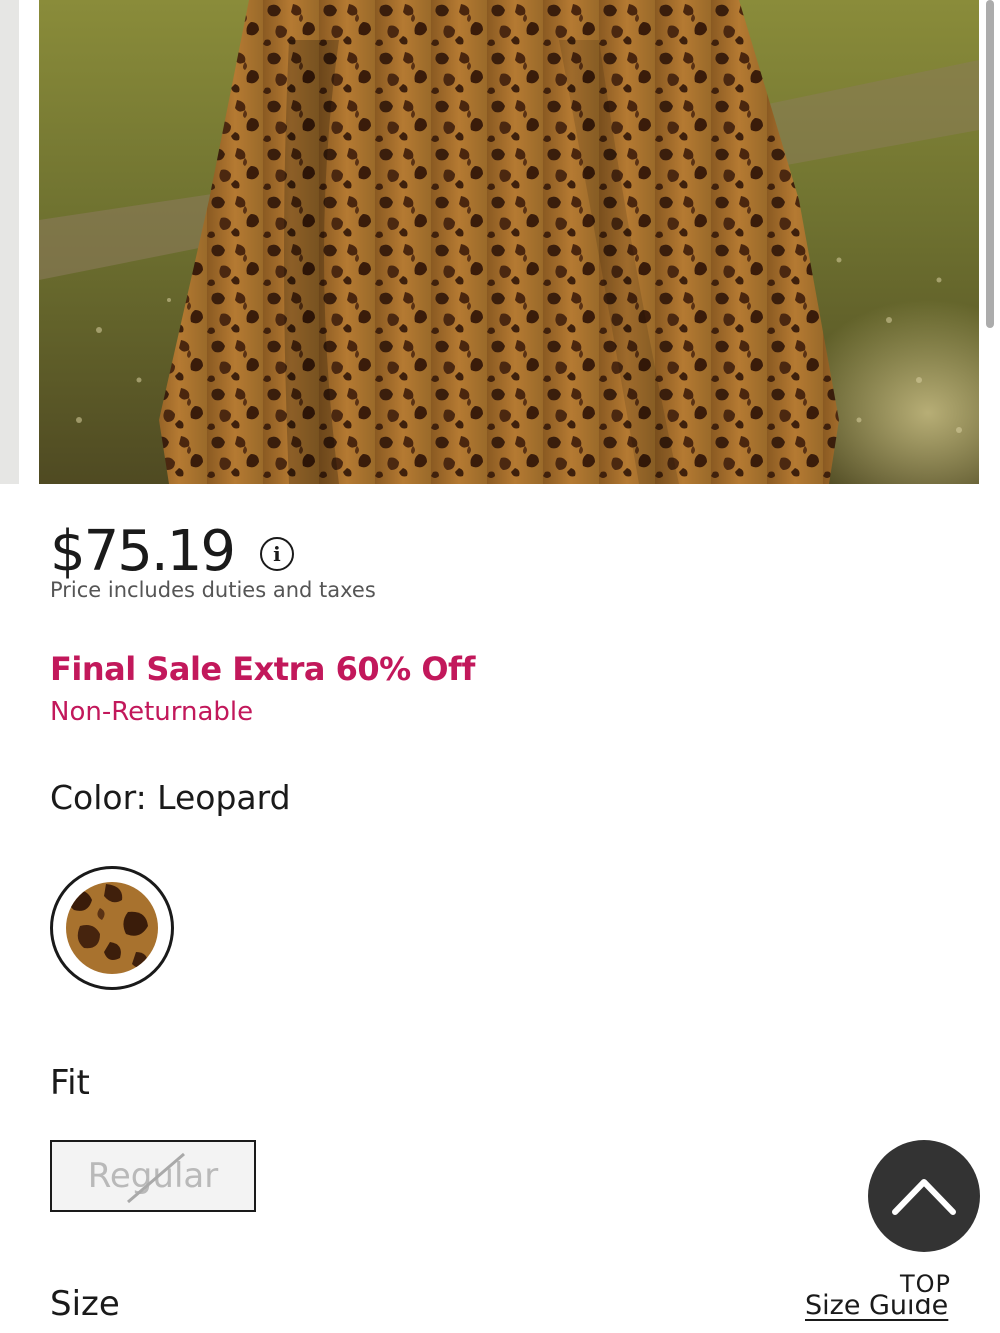 The height and width of the screenshot is (1333, 1000). I want to click on color-swatch-leopard, so click(112, 928).